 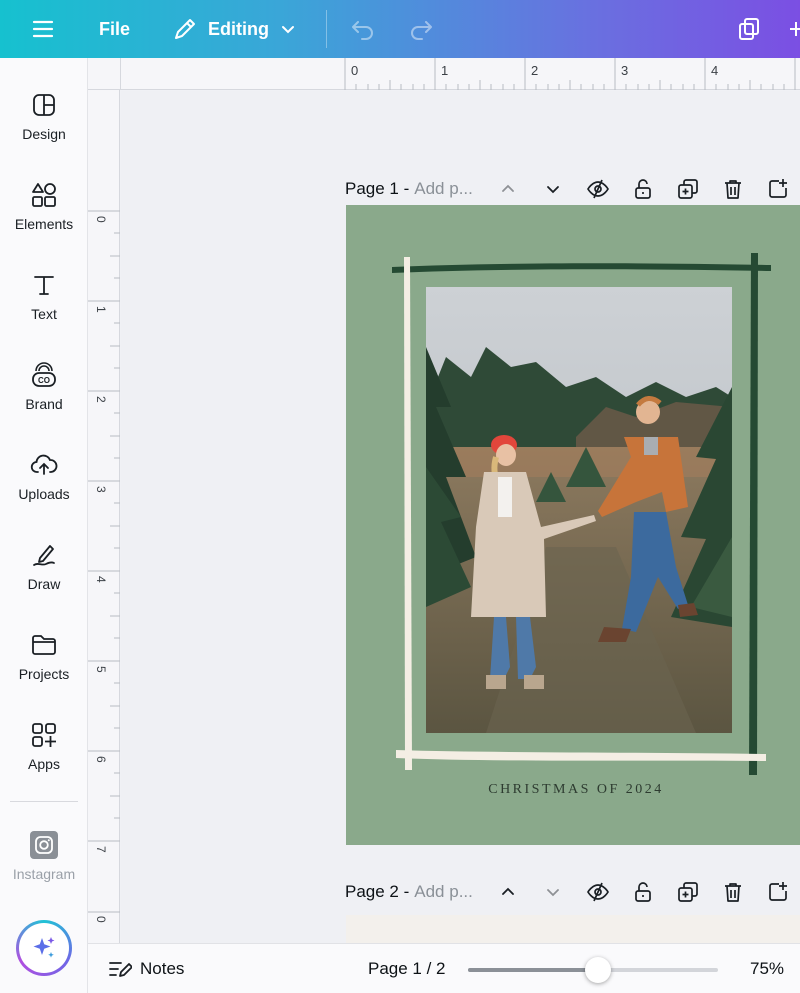 What do you see at coordinates (44, 645) in the screenshot?
I see `folder-icon` at bounding box center [44, 645].